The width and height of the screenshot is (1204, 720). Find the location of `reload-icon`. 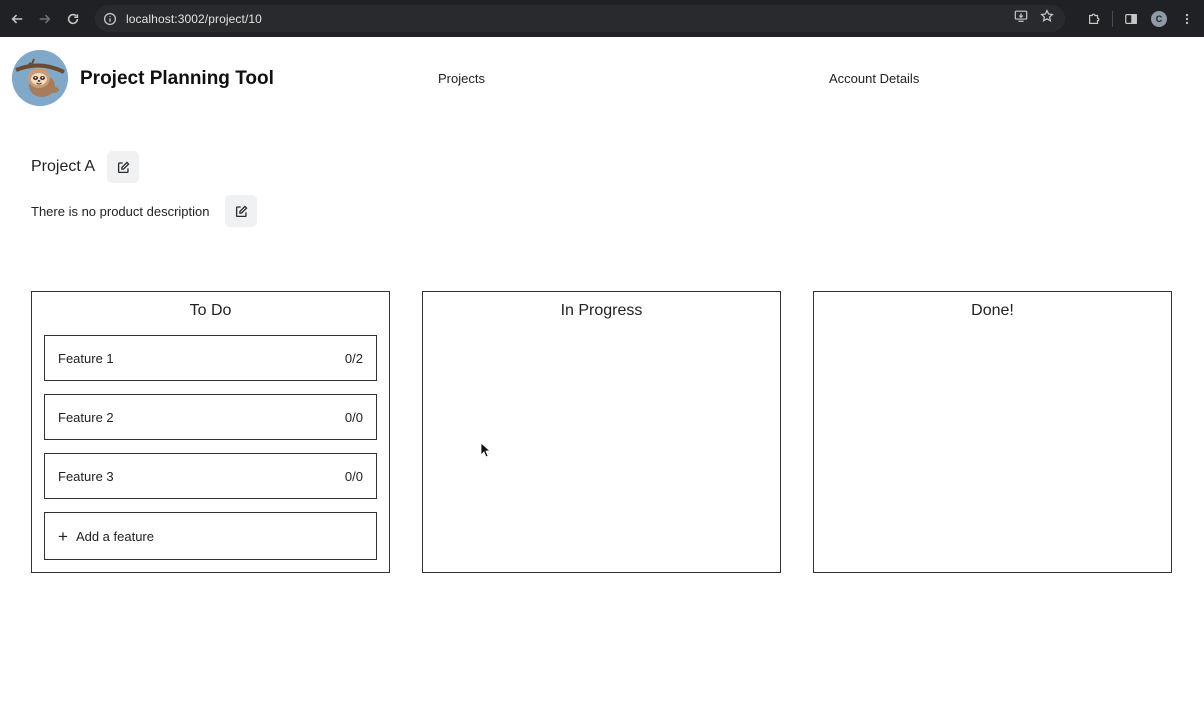

reload-icon is located at coordinates (73, 18).